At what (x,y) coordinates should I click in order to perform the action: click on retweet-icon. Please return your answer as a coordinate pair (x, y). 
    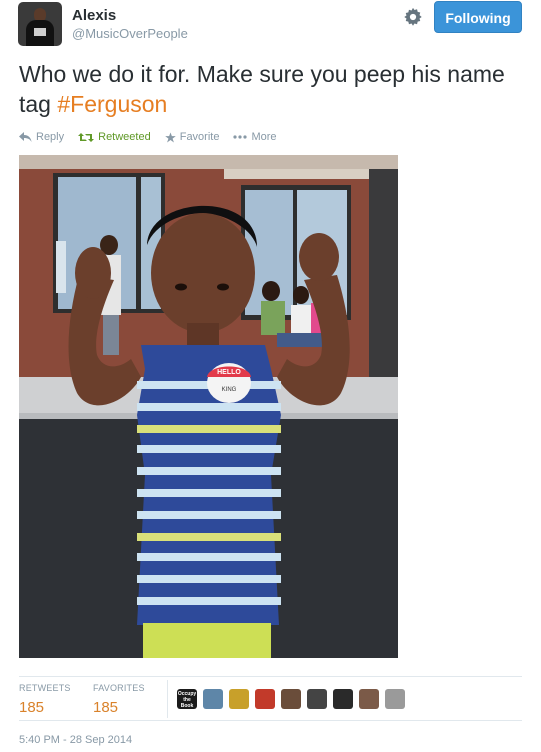
    Looking at the image, I should click on (86, 137).